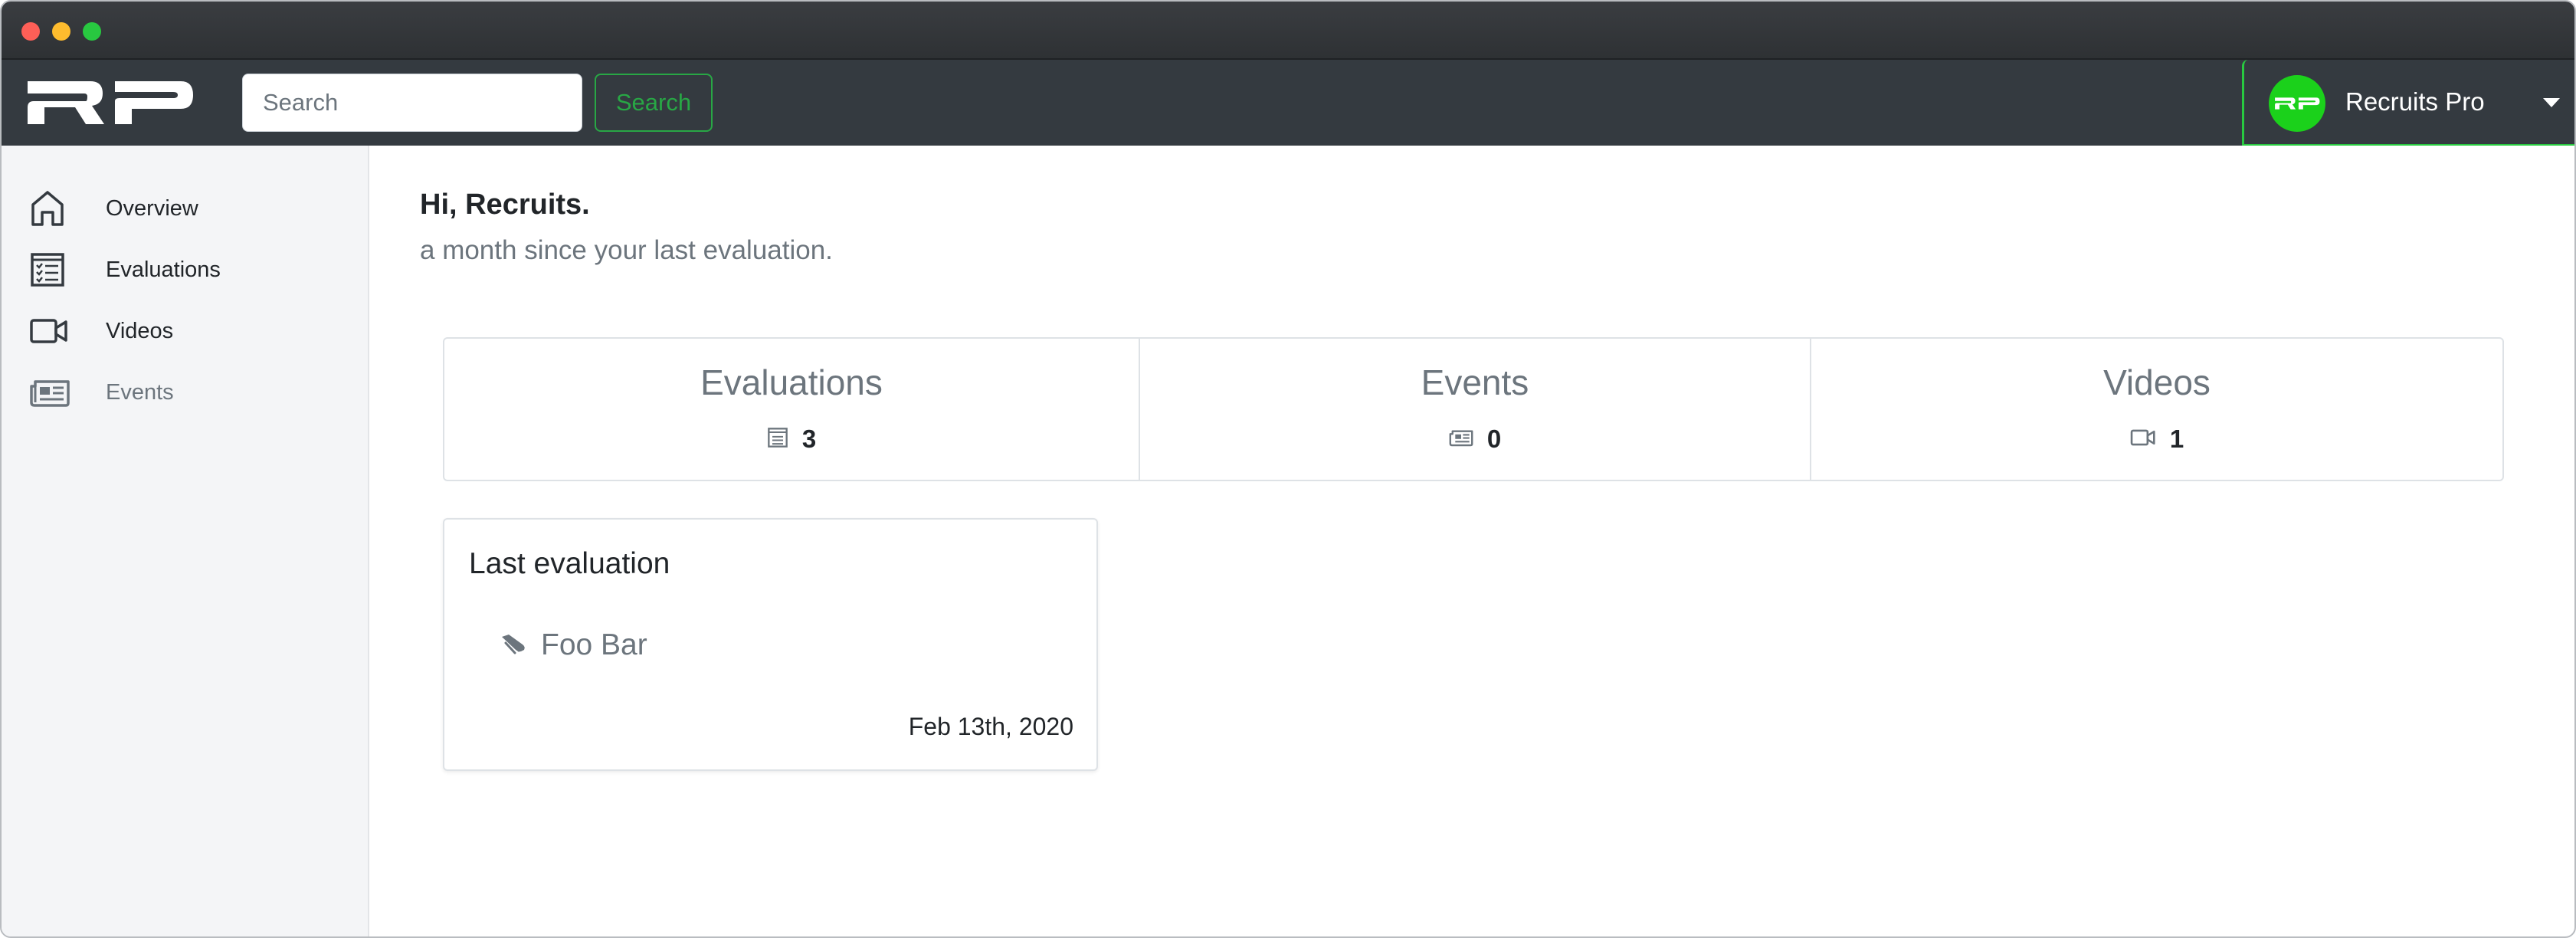  Describe the element at coordinates (809, 439) in the screenshot. I see `stat-count: 3` at that location.